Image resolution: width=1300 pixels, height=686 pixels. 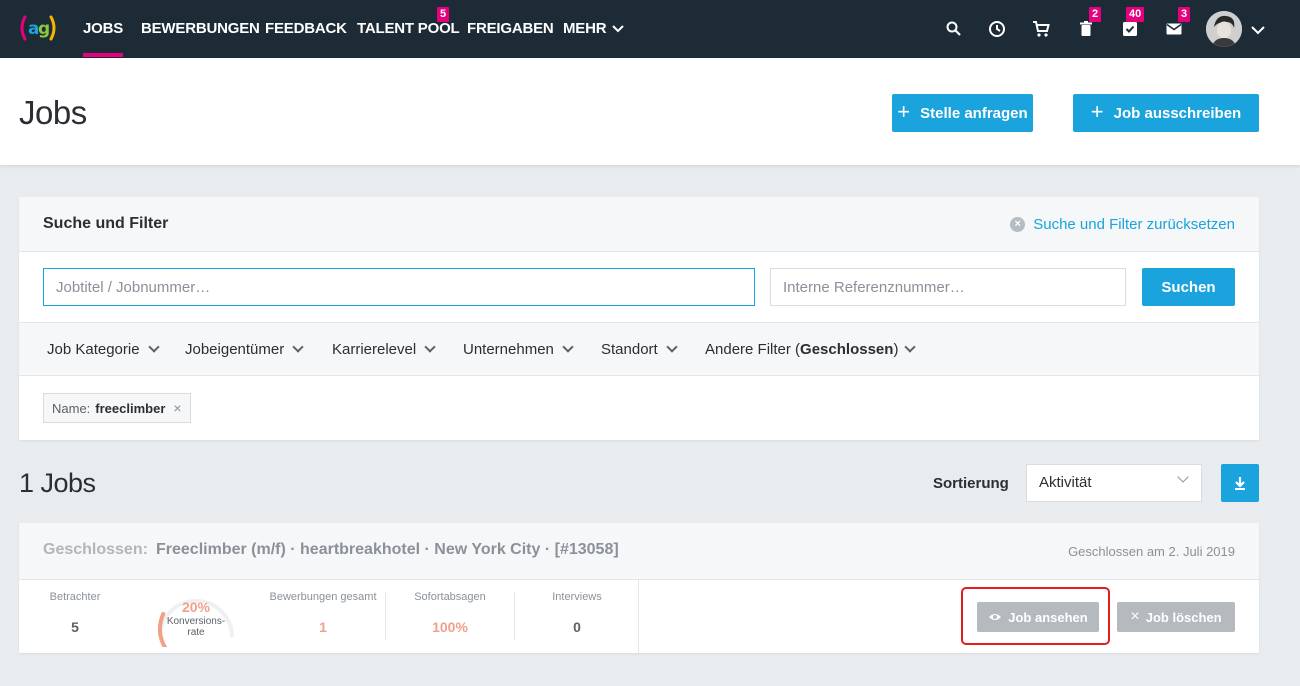 I want to click on sort-select: Aktivität, so click(x=1114, y=483).